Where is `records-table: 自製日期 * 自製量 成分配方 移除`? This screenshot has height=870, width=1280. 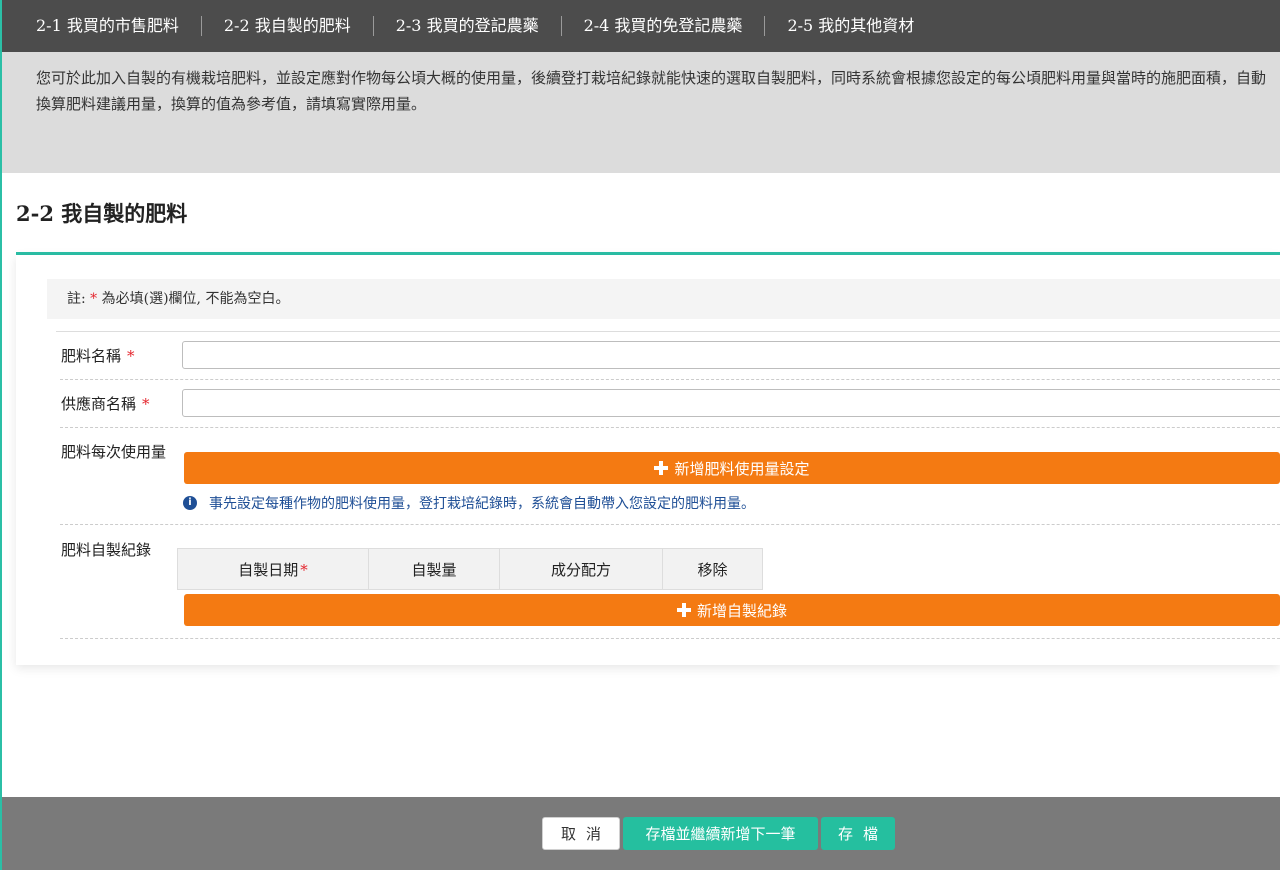
records-table: 自製日期 * 自製量 成分配方 移除 is located at coordinates (470, 569).